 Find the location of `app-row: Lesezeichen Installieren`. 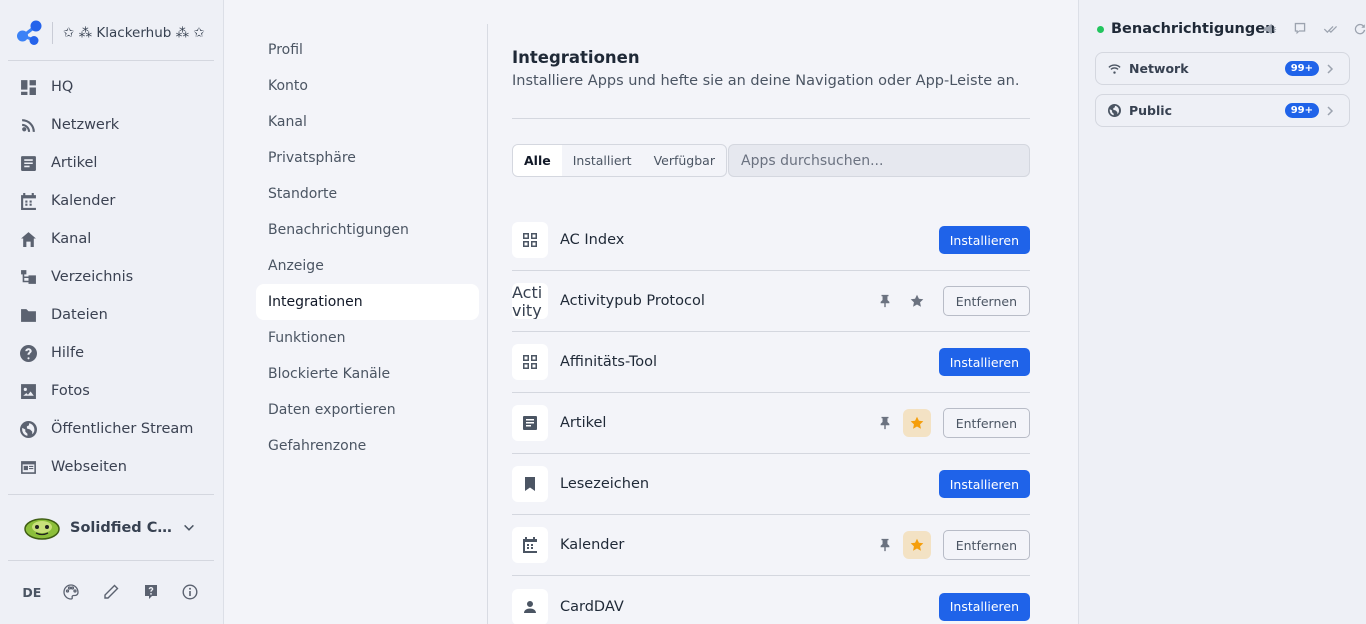

app-row: Lesezeichen Installieren is located at coordinates (771, 484).